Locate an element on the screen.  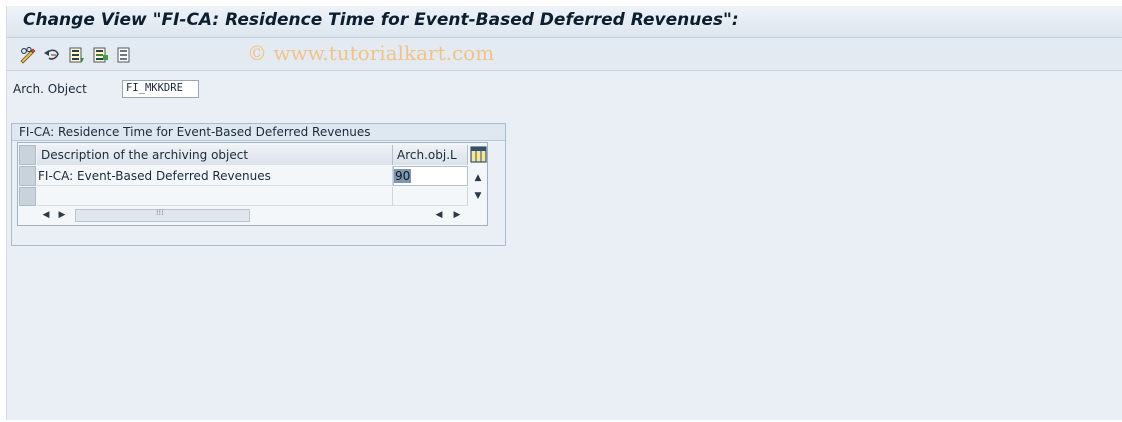
horizontal-scrollbar-thumb: ⁞⁞⁞ is located at coordinates (162, 215).